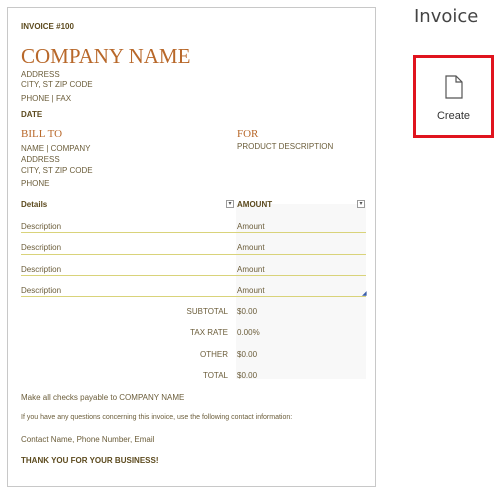 The image size is (498, 493). I want to click on total-label: TOTAL, so click(215, 375).